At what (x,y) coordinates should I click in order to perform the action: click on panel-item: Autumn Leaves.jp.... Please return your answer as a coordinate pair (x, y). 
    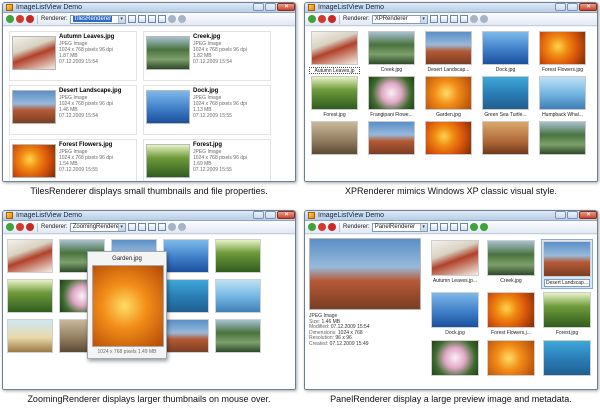
    Looking at the image, I should click on (455, 264).